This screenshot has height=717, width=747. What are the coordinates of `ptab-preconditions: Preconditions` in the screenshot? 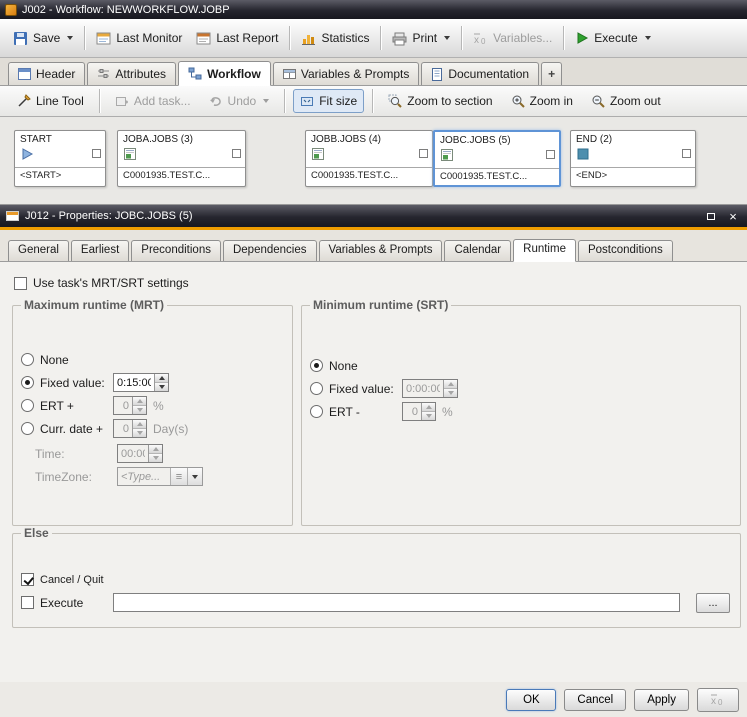 It's located at (176, 250).